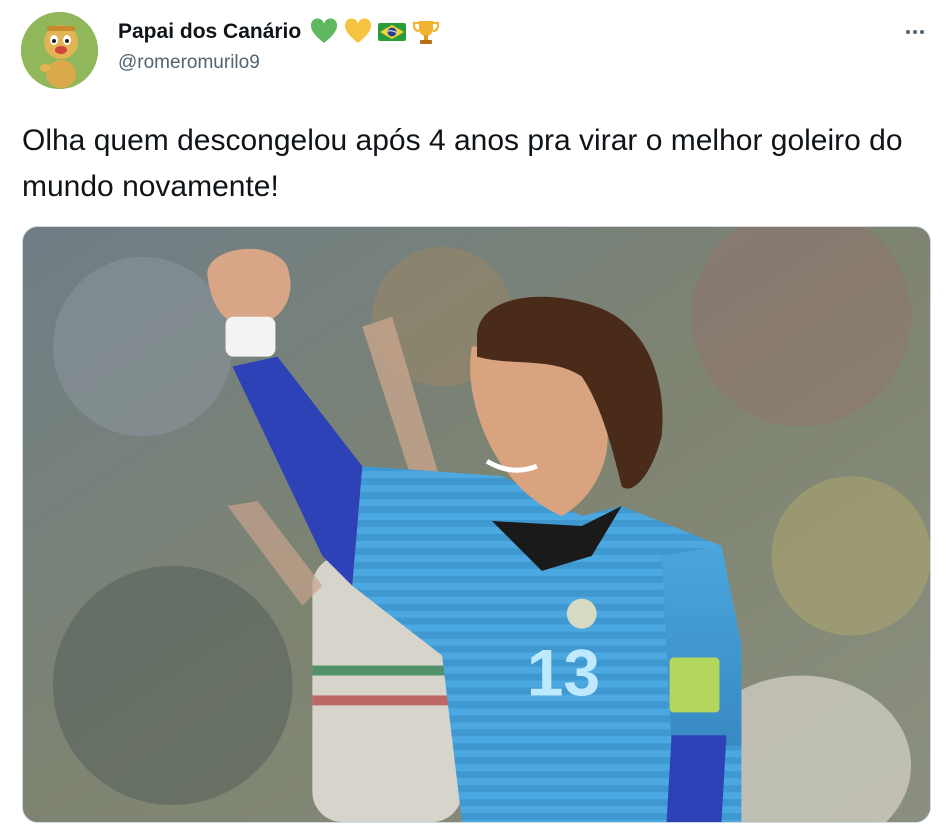  Describe the element at coordinates (59, 50) in the screenshot. I see `avatar` at that location.